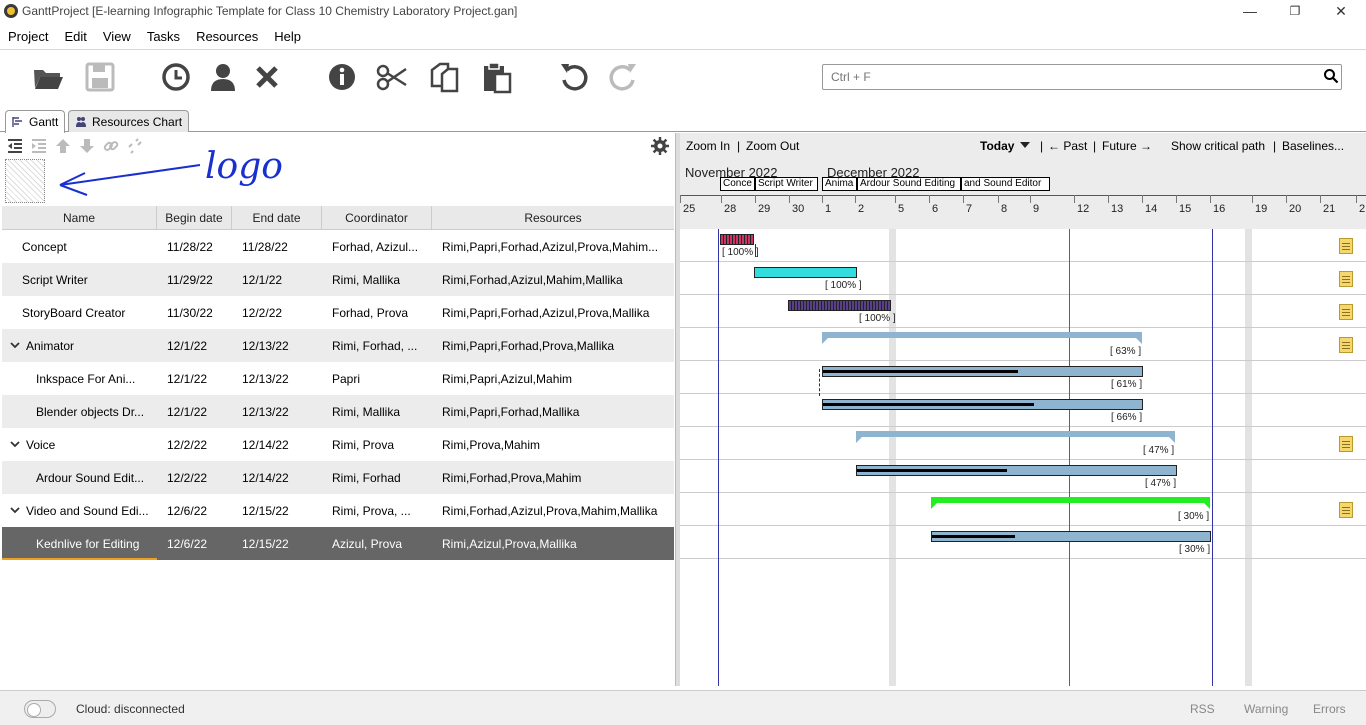 The width and height of the screenshot is (1366, 725). I want to click on undo-icon, so click(574, 77).